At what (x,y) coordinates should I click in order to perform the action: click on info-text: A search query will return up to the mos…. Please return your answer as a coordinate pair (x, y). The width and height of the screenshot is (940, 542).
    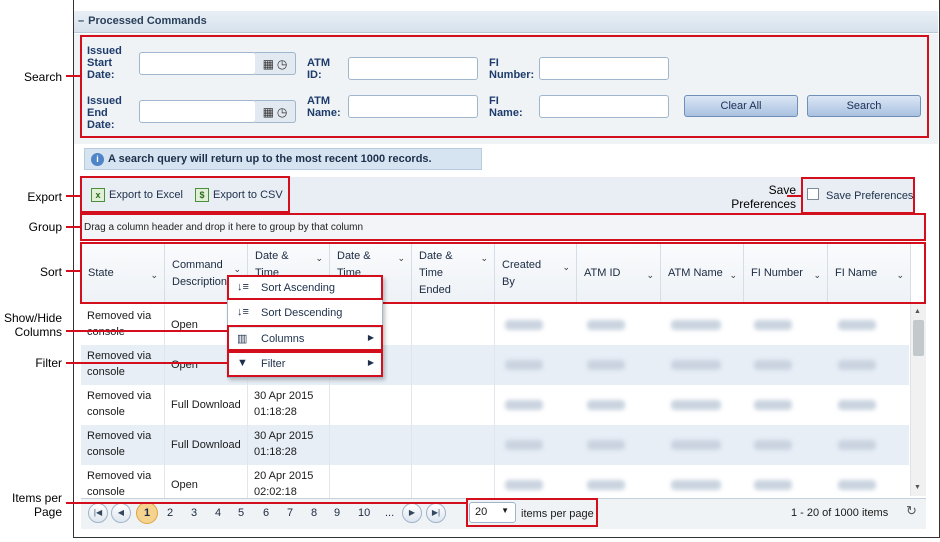
    Looking at the image, I should click on (270, 159).